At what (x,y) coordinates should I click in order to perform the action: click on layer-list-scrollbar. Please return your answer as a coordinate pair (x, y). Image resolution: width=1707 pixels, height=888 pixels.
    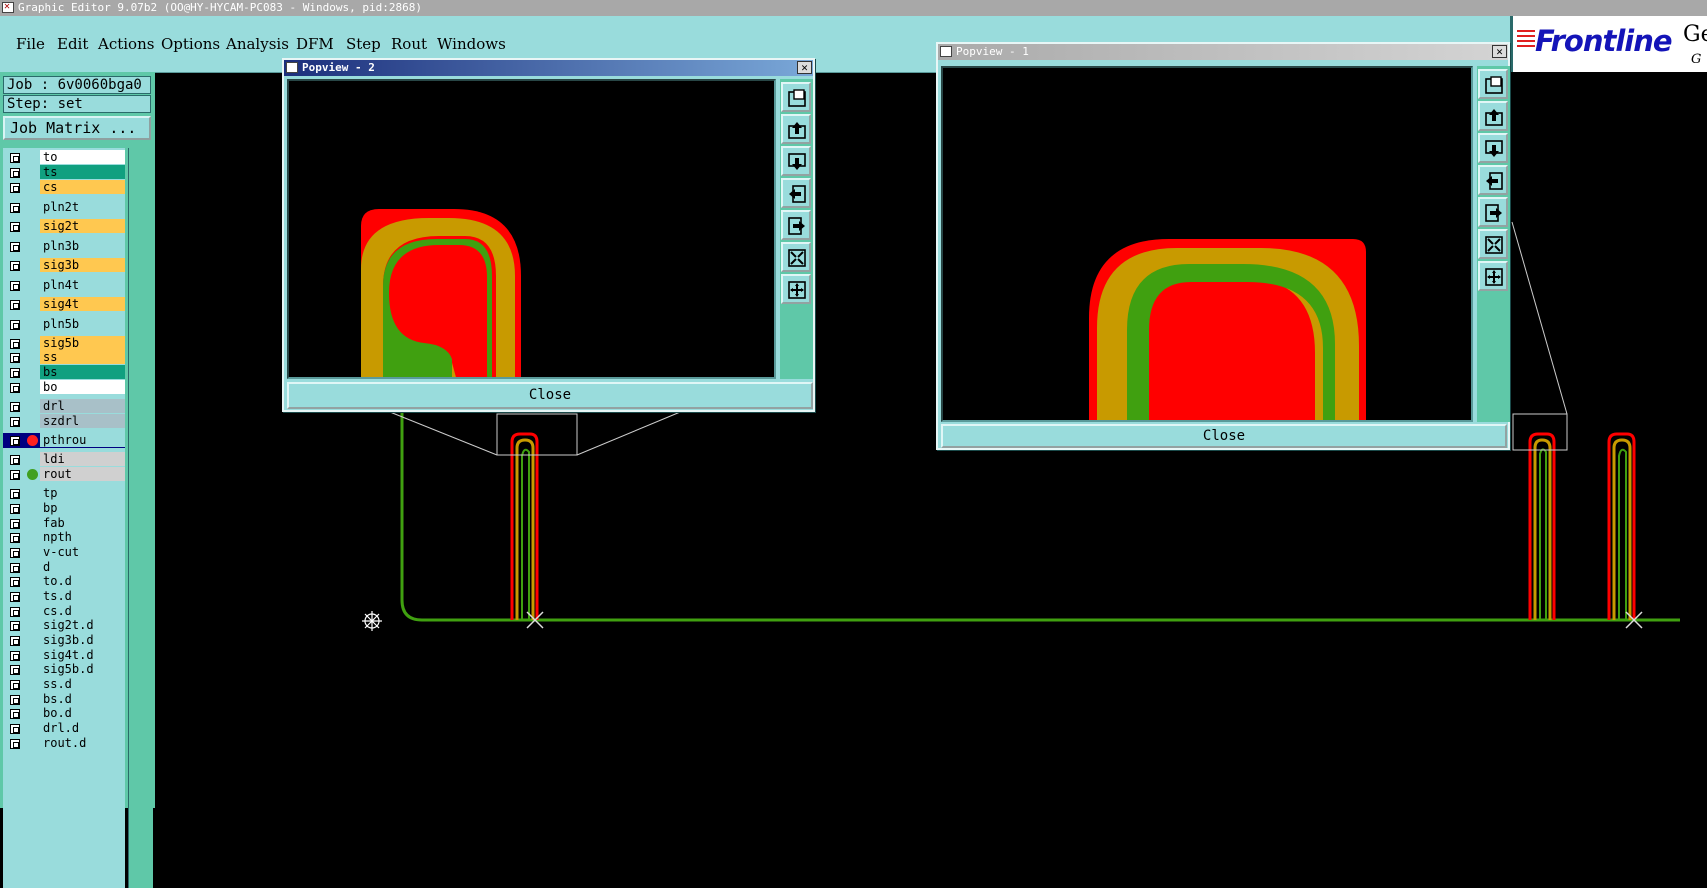
    Looking at the image, I should click on (140, 518).